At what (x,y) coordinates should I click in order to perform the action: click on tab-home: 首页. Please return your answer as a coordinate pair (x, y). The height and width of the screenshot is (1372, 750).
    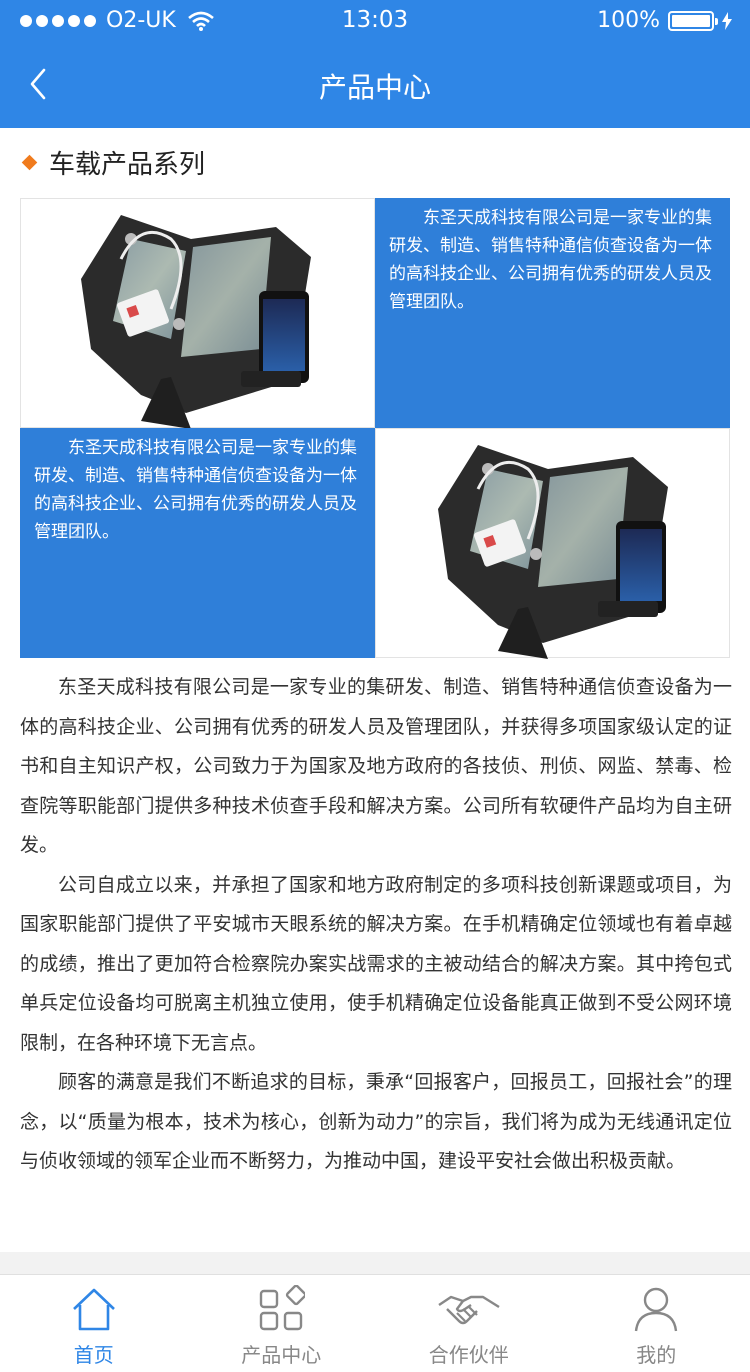
    Looking at the image, I should click on (94, 1323).